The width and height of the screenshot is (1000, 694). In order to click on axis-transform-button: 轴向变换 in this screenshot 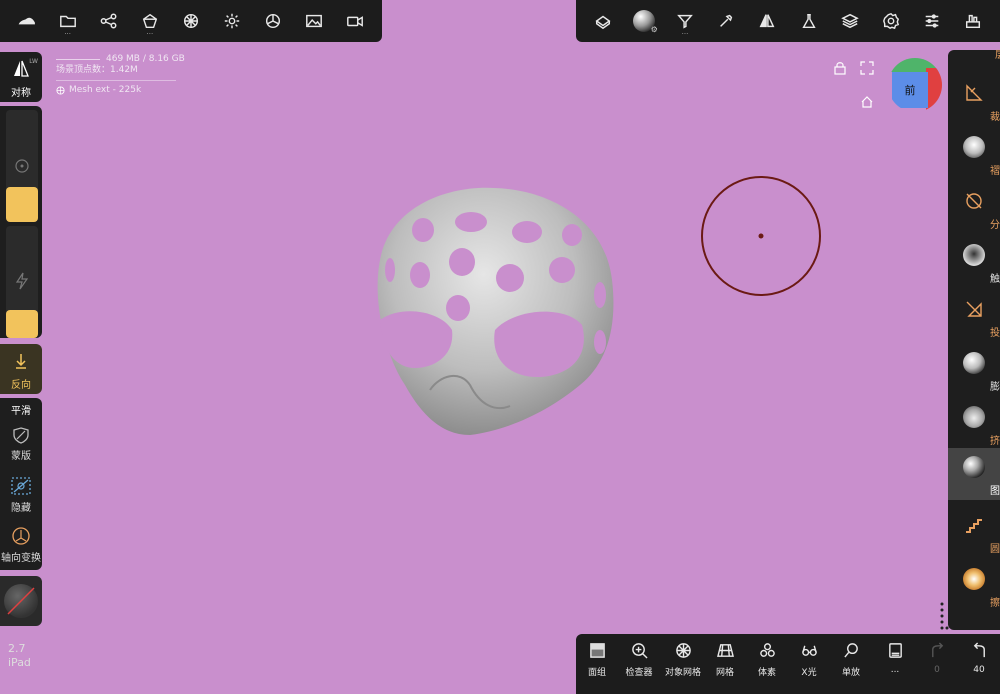, I will do `click(21, 546)`.